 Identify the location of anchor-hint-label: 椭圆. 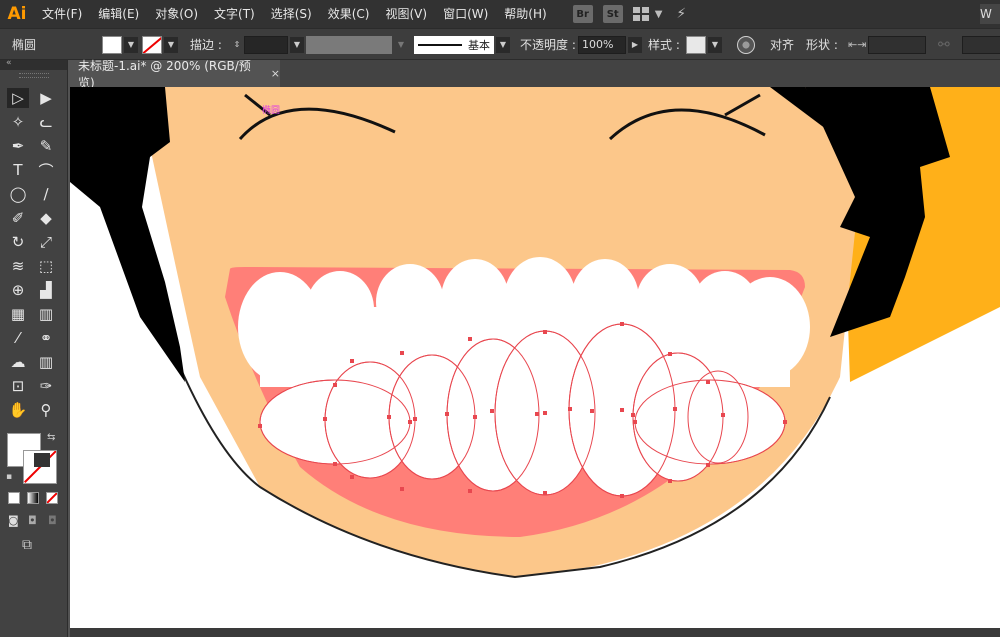
(271, 110).